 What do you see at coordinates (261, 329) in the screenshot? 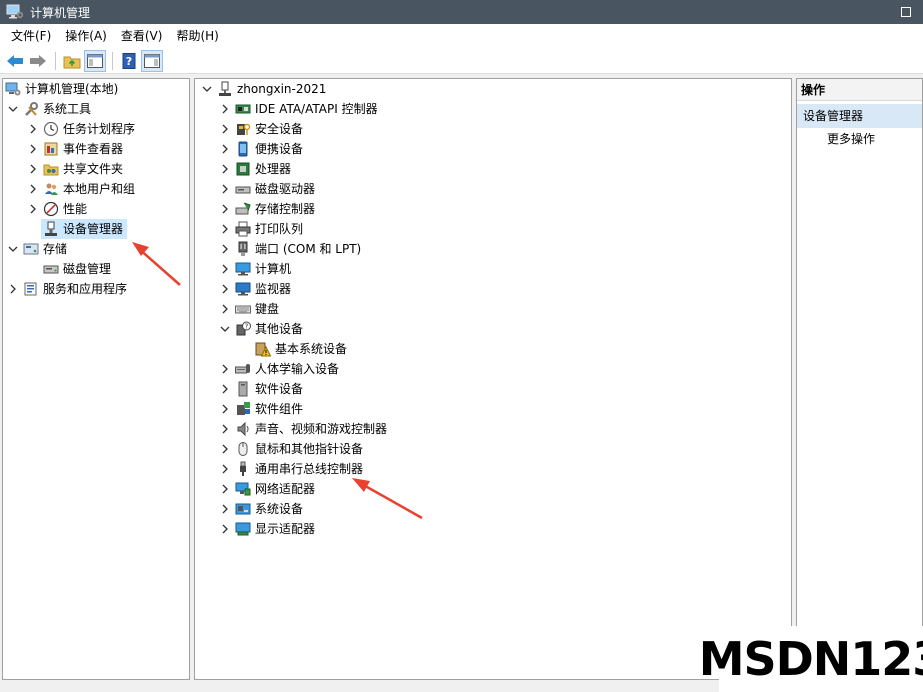
I see `device-category-other-devices: ? 其他设备` at bounding box center [261, 329].